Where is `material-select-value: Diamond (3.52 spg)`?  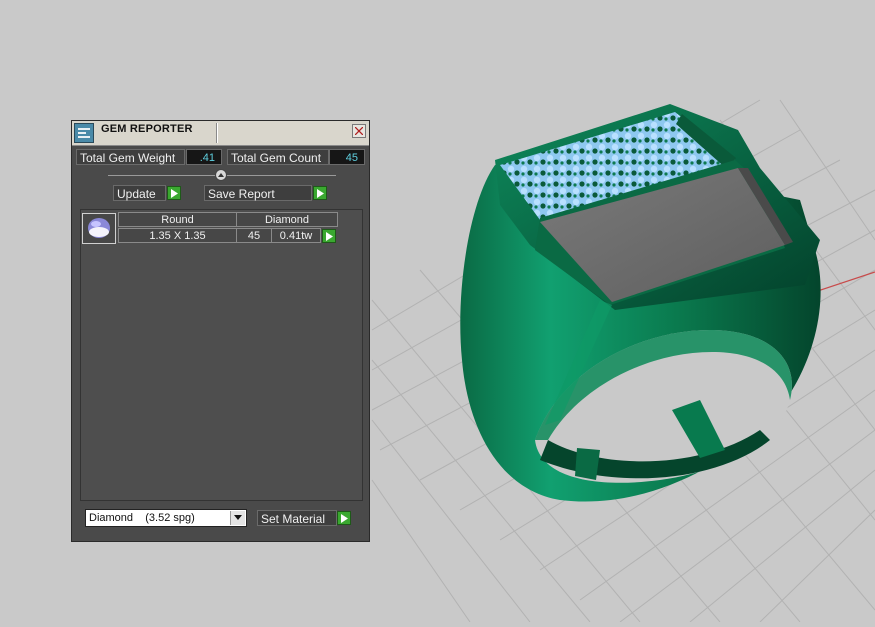 material-select-value: Diamond (3.52 spg) is located at coordinates (142, 518).